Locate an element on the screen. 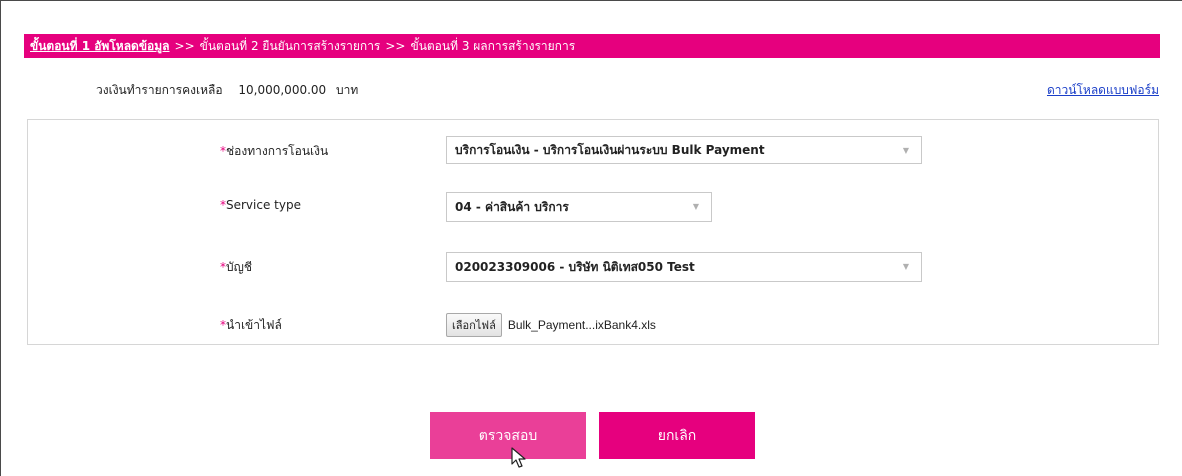  step-1-upload: ขั้นตอนที่ 1 อัพโหลดข้อมูล is located at coordinates (97, 46).